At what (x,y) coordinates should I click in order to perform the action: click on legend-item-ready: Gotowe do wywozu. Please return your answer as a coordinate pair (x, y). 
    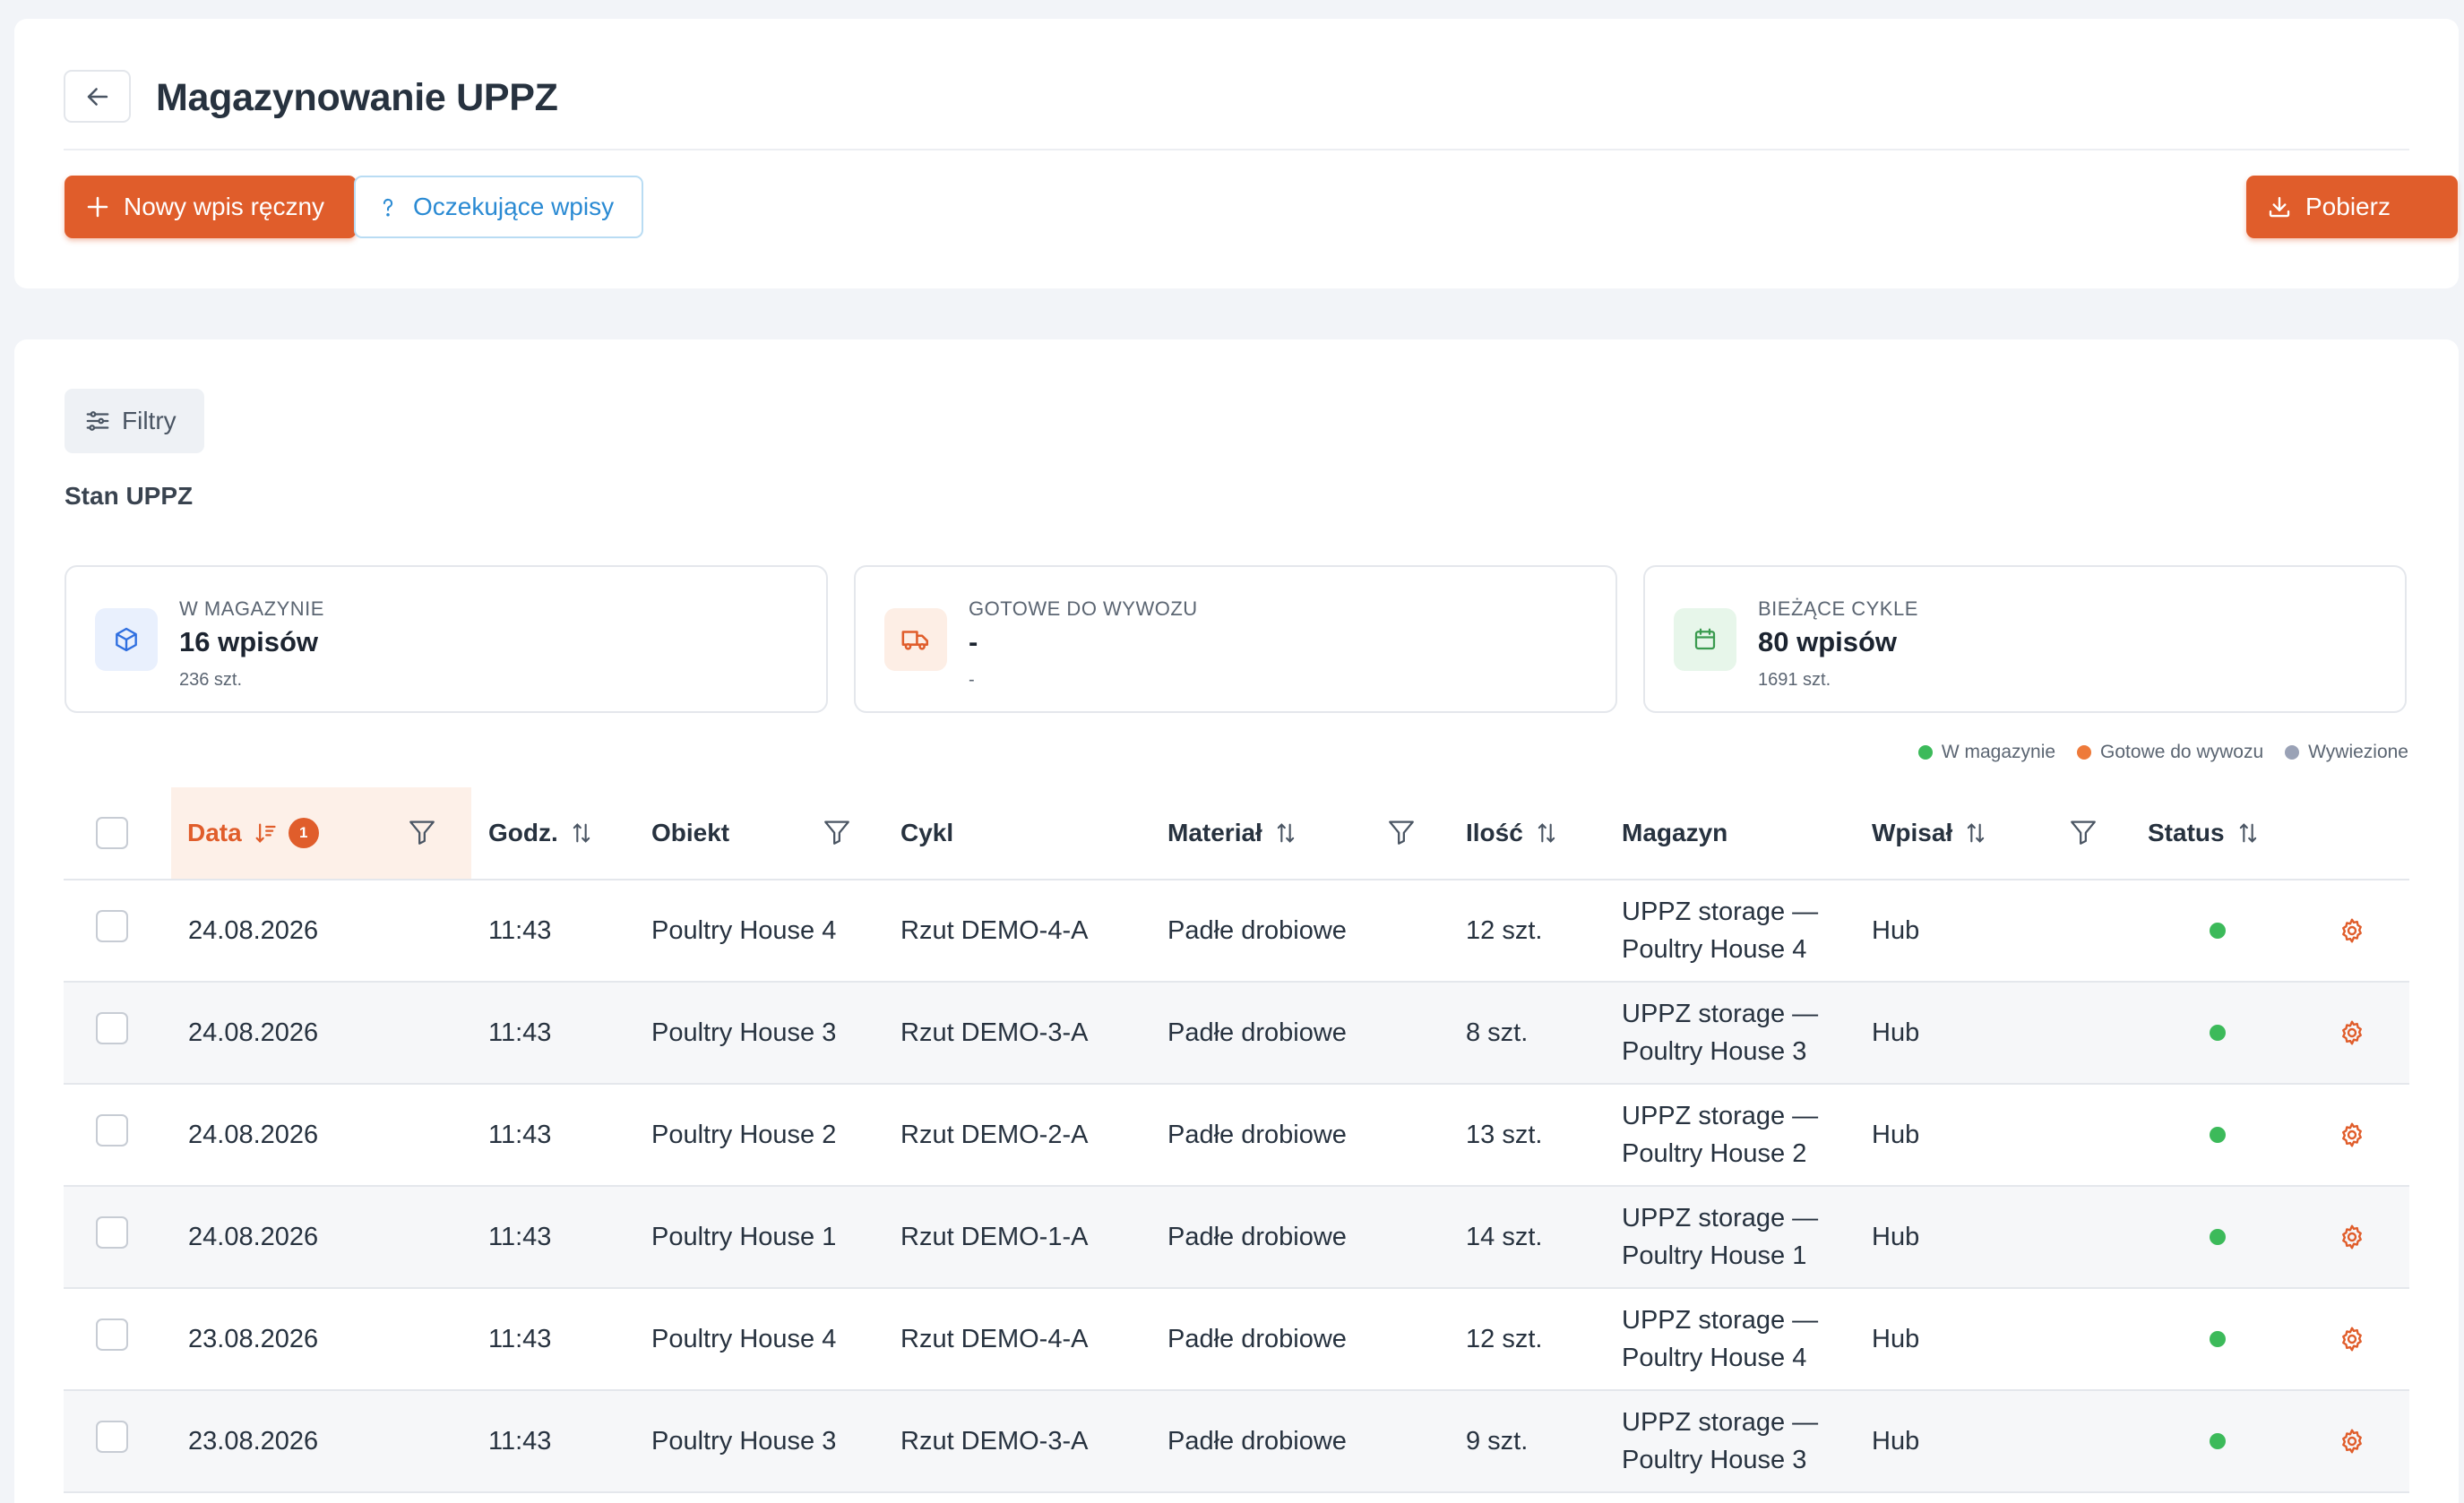
    Looking at the image, I should click on (2170, 752).